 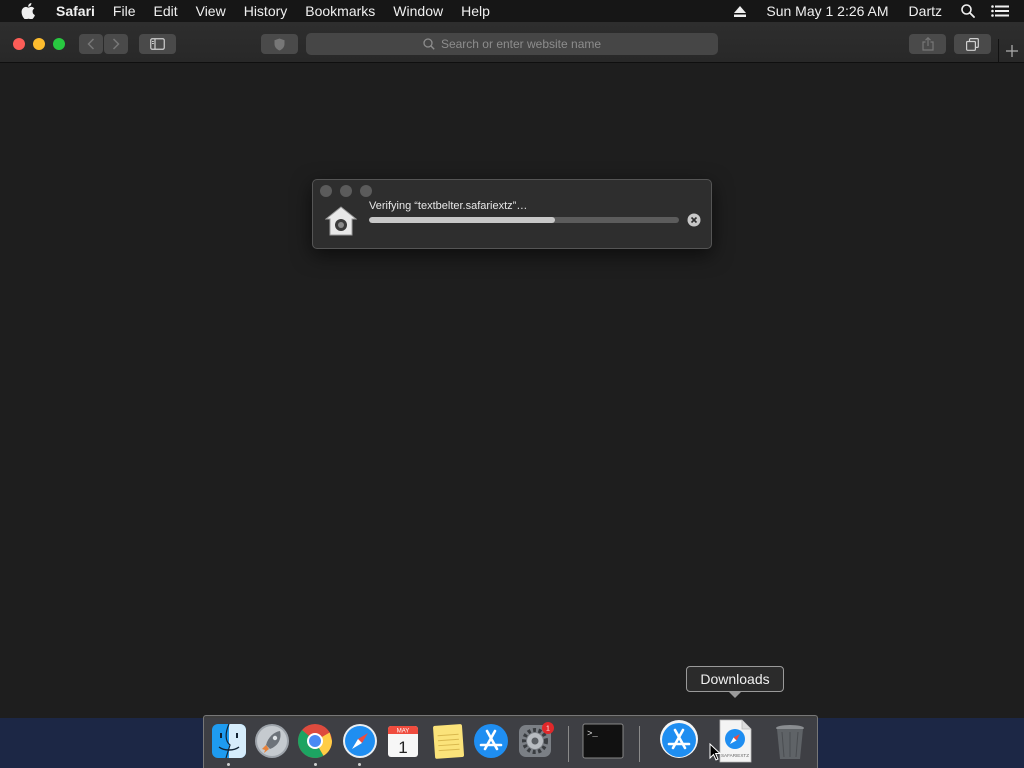 What do you see at coordinates (341, 221) in the screenshot?
I see `installer-icon` at bounding box center [341, 221].